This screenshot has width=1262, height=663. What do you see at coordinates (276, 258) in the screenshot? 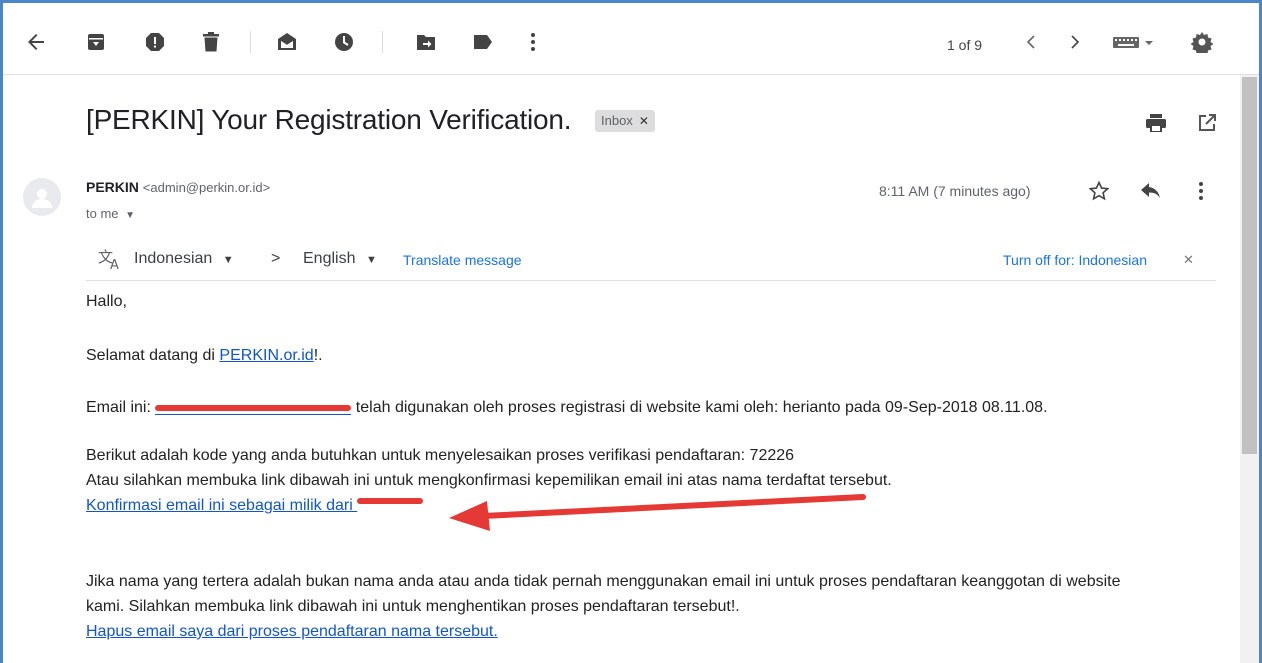
I see `chevron-right-icon: >` at bounding box center [276, 258].